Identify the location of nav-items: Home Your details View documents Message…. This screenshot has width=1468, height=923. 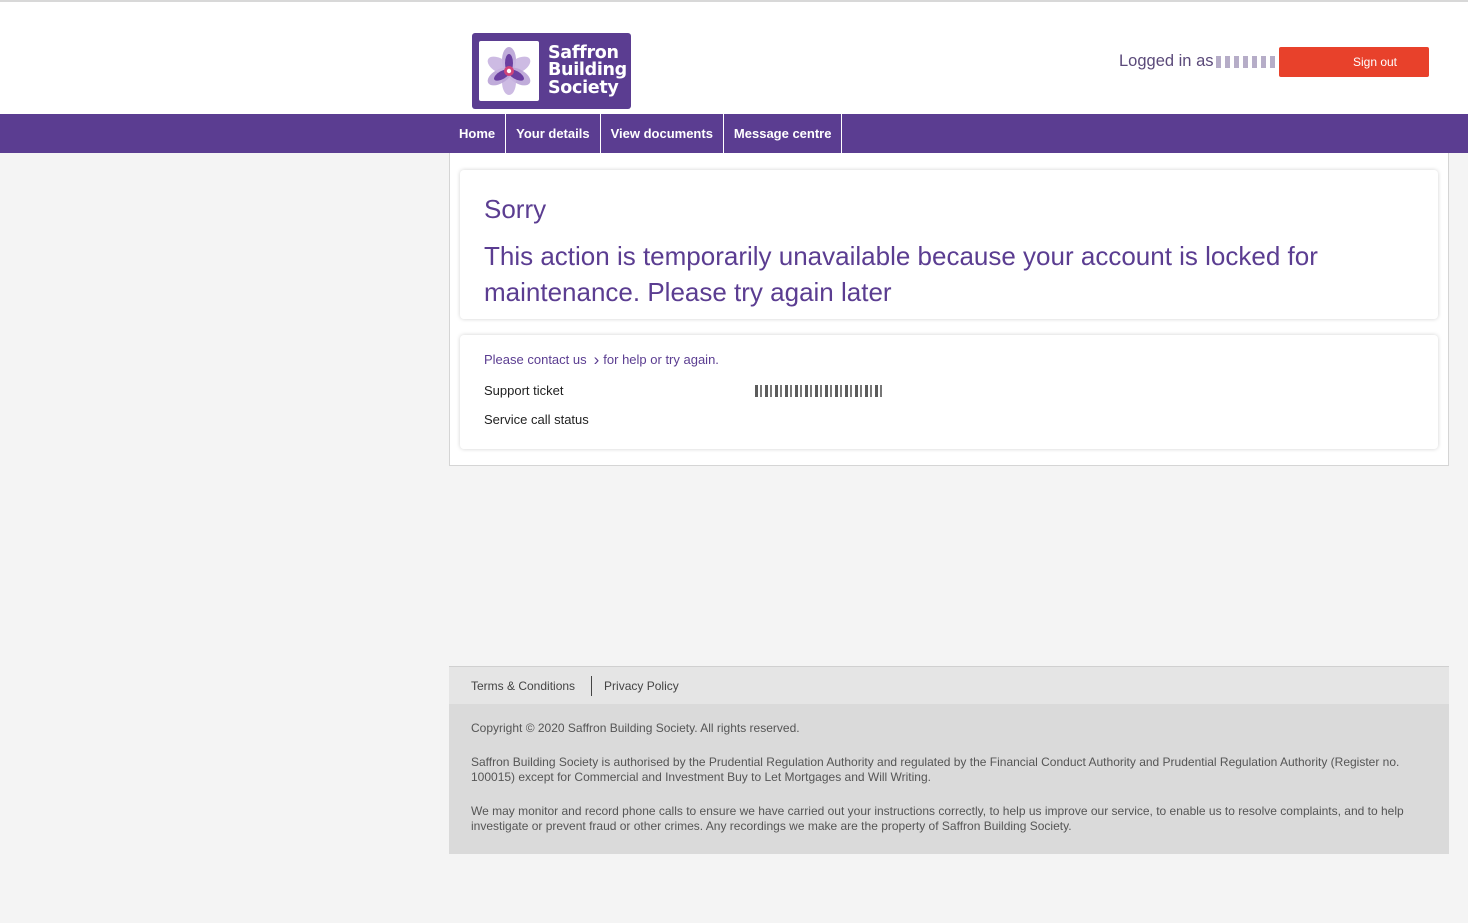
(646, 133).